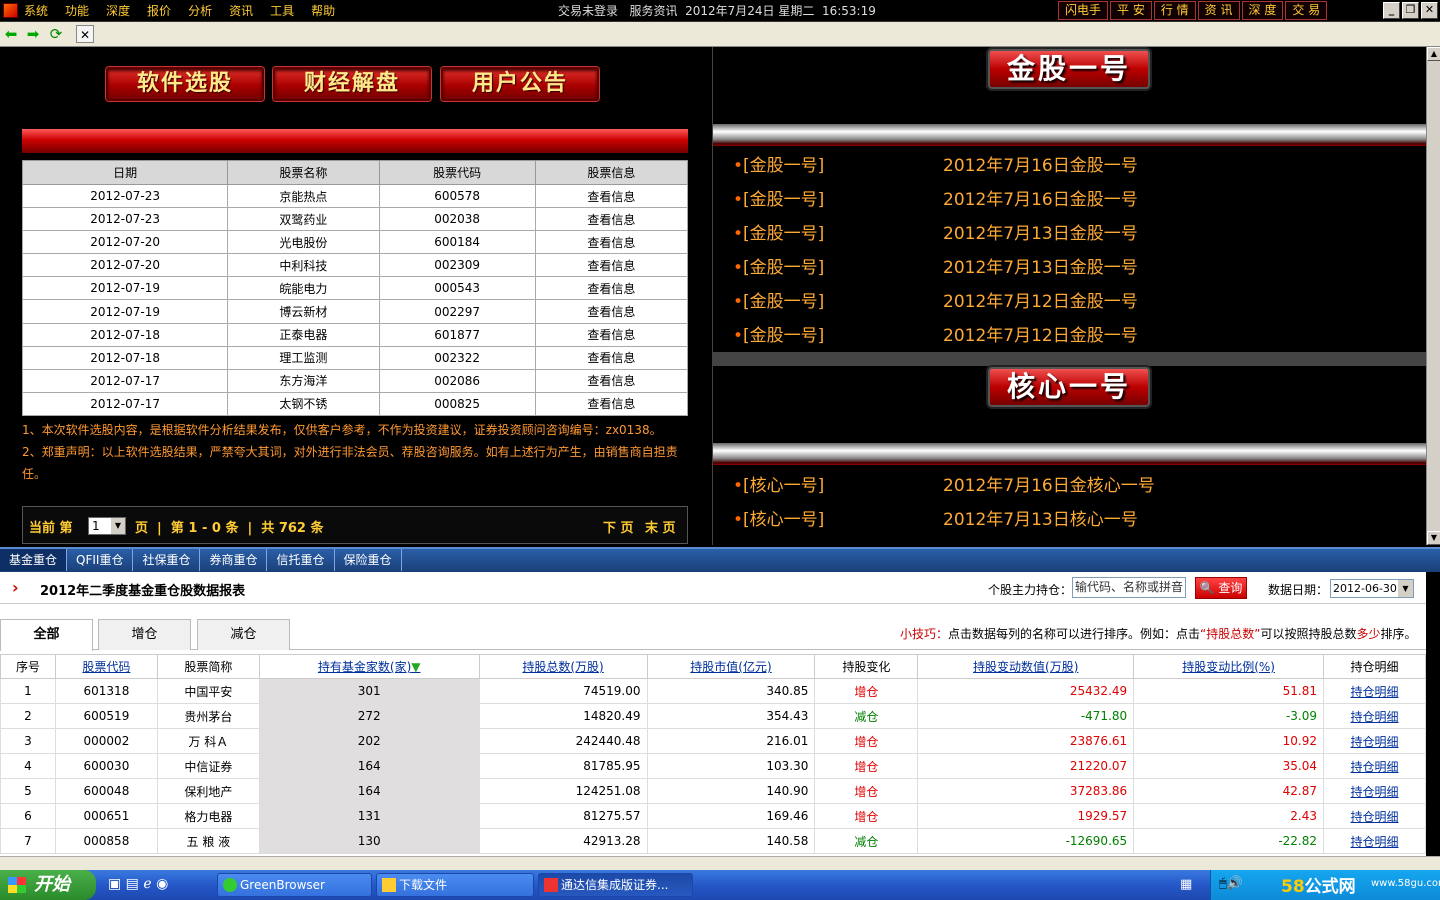 The image size is (1440, 900). Describe the element at coordinates (720, 863) in the screenshot. I see `horizontal-scrollbar` at that location.